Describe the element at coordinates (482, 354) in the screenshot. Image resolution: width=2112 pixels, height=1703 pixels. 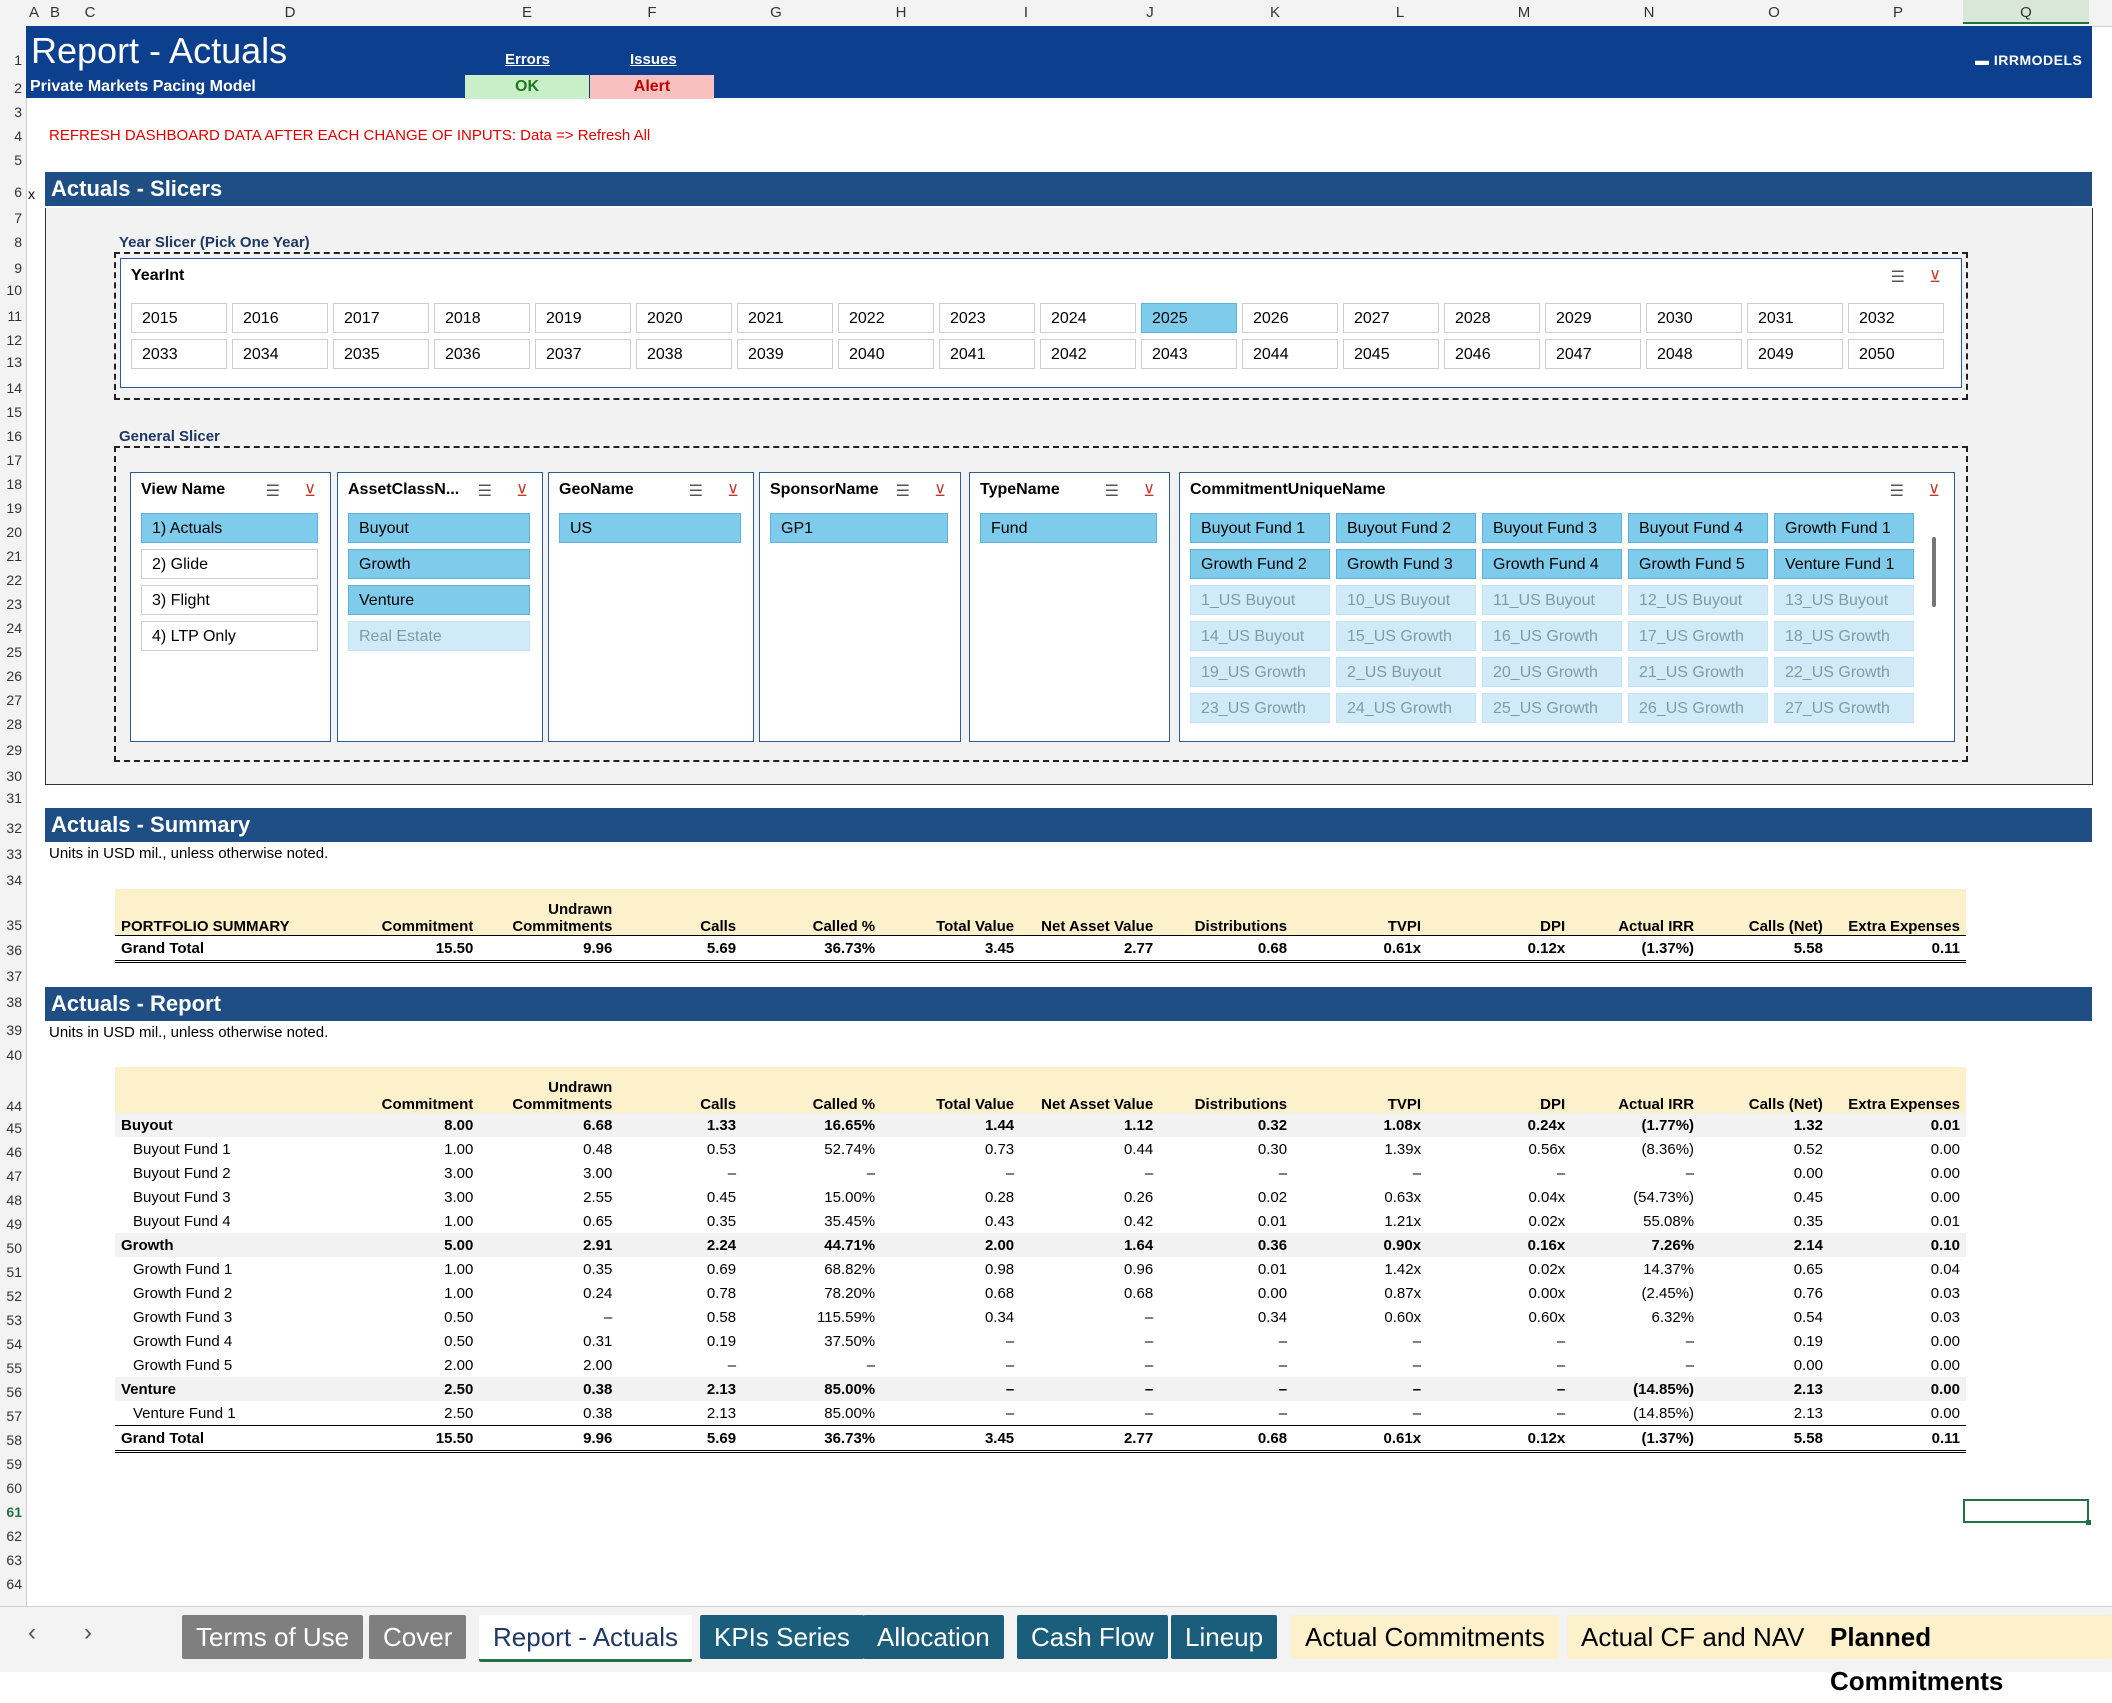
I see `year-button: 2036` at that location.